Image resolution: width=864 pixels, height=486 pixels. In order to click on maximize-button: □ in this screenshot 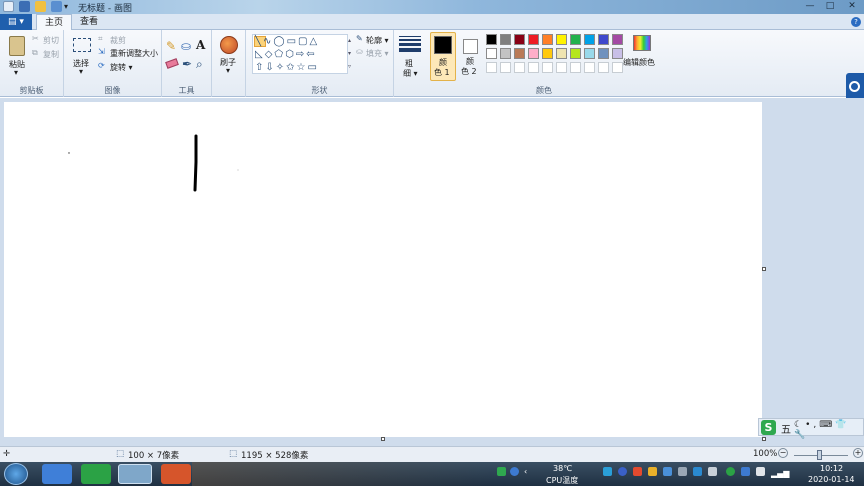, I will do `click(830, 6)`.